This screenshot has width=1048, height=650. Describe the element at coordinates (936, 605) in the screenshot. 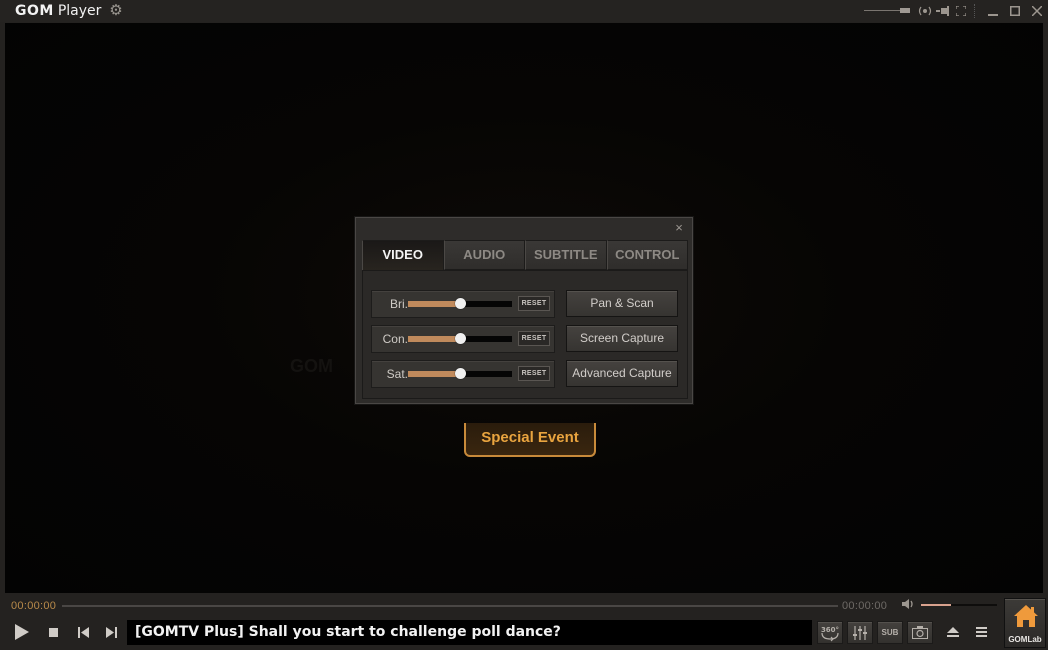

I see `volume-slider-fill` at that location.